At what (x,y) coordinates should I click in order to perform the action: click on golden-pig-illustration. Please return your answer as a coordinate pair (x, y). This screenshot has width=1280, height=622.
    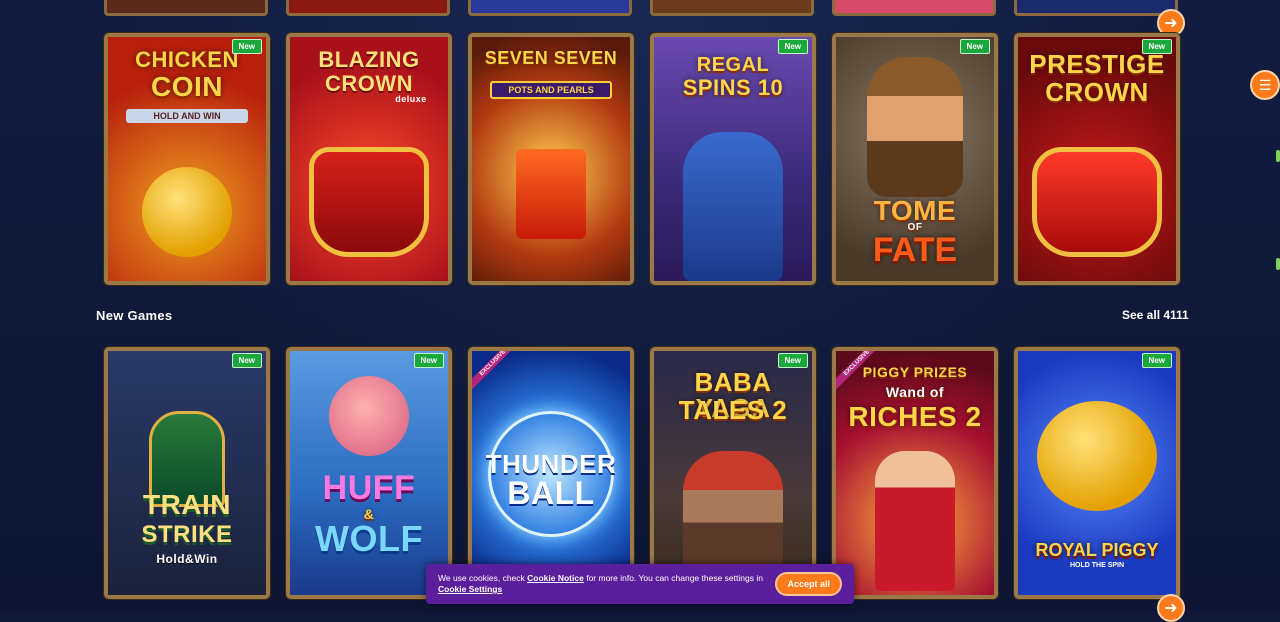
    Looking at the image, I should click on (1097, 456).